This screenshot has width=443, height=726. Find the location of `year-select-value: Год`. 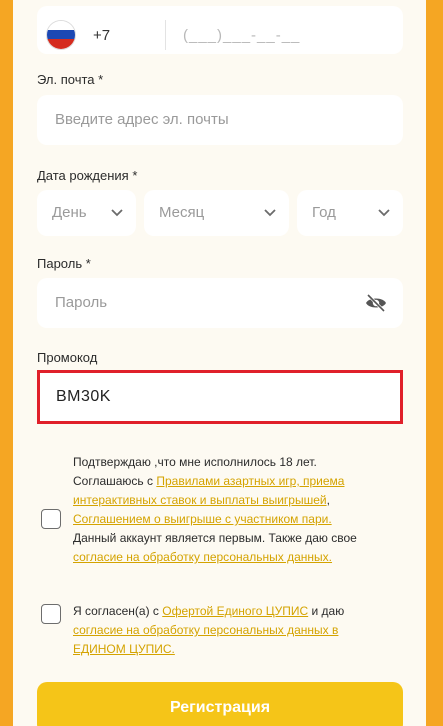

year-select-value: Год is located at coordinates (324, 212).